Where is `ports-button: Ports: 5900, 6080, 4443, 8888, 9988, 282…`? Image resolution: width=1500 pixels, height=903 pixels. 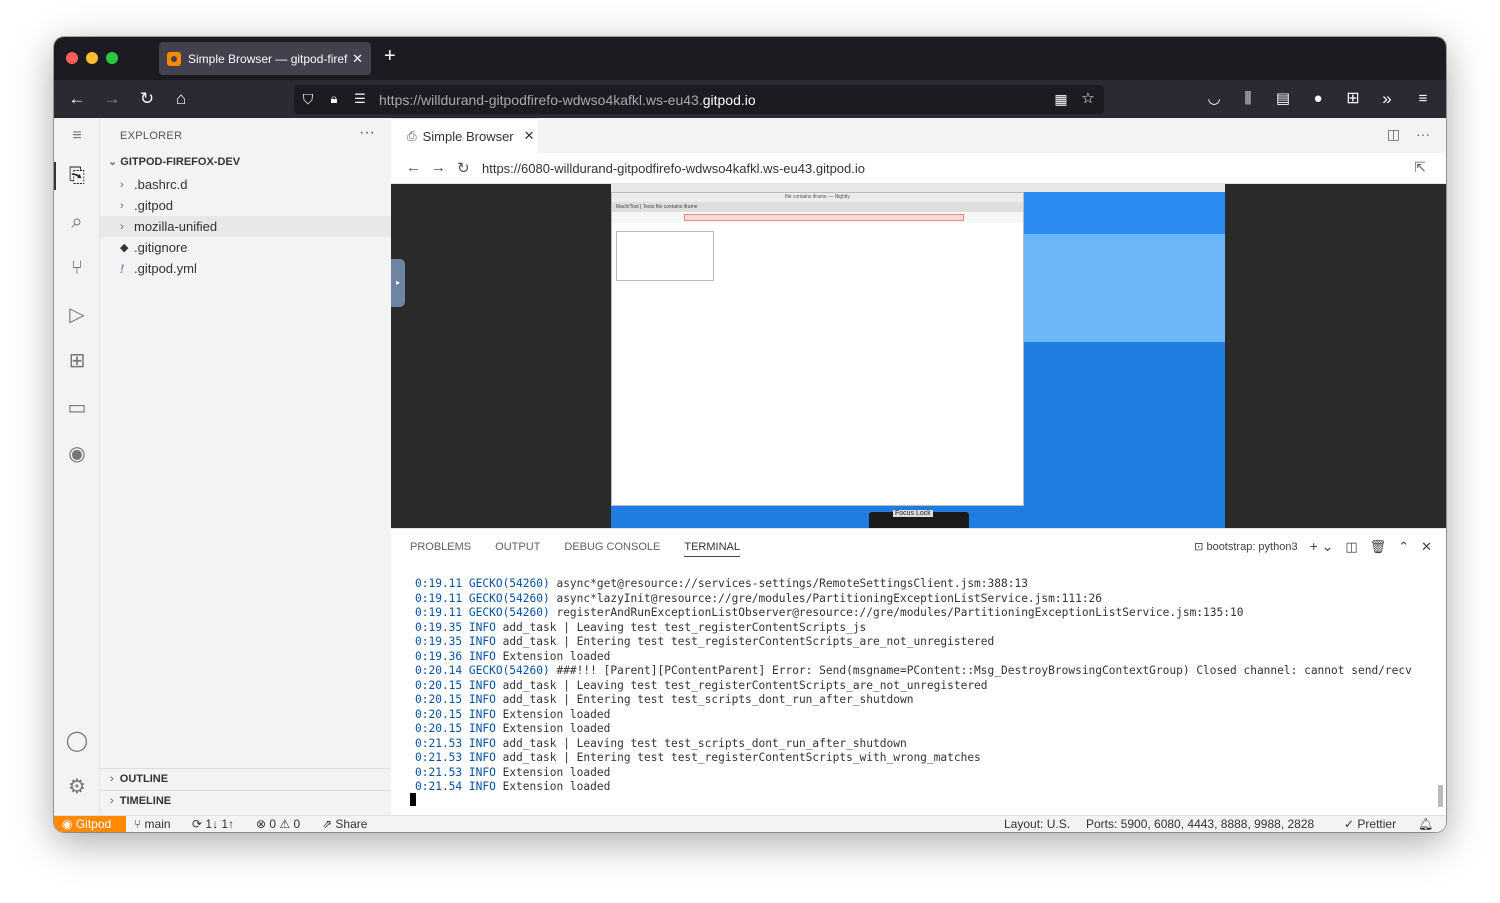
ports-button: Ports: 5900, 6080, 4443, 8888, 9988, 282… is located at coordinates (1200, 824).